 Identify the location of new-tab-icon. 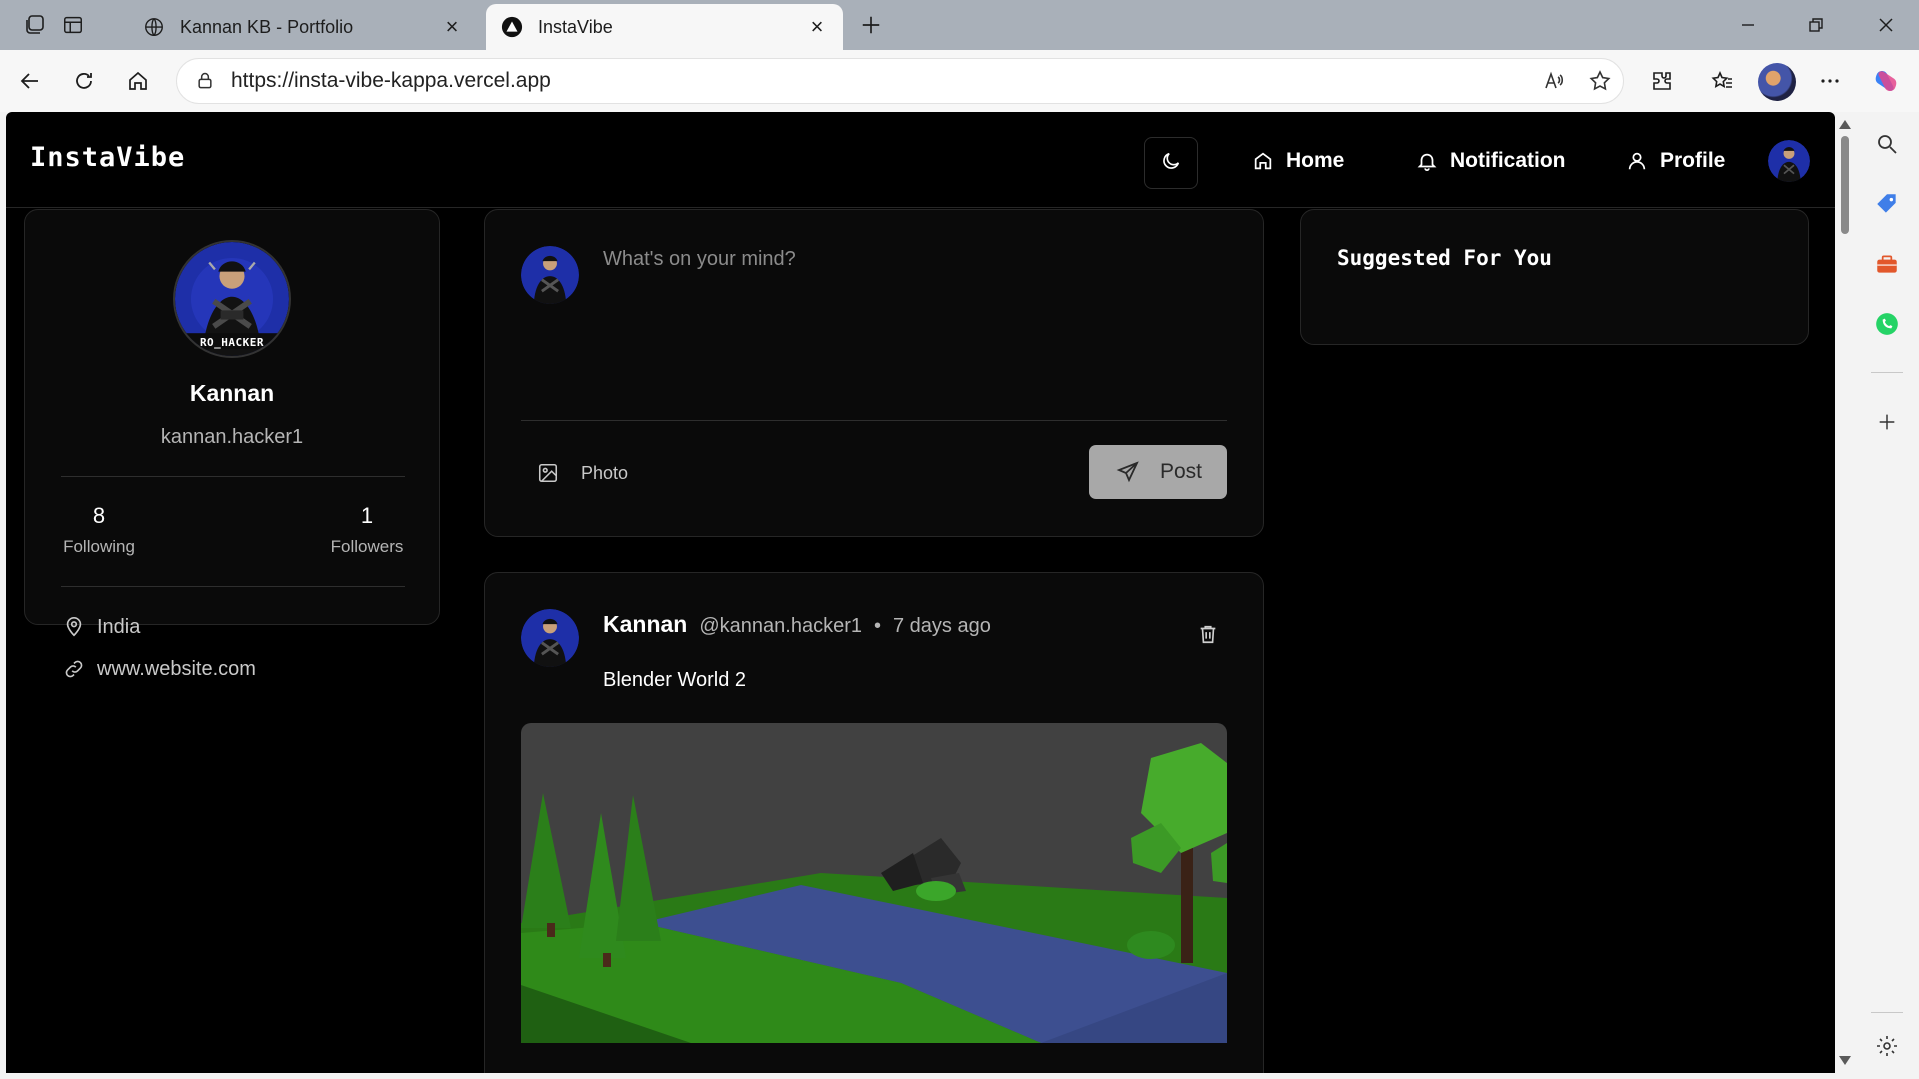
(871, 25).